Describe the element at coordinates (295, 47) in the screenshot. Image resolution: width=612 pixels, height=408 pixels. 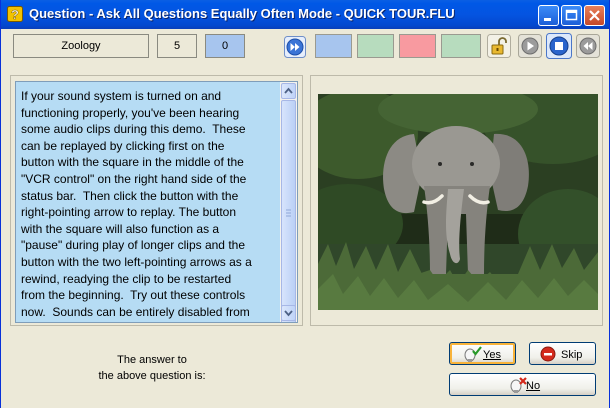
I see `fast-forward-icon` at that location.